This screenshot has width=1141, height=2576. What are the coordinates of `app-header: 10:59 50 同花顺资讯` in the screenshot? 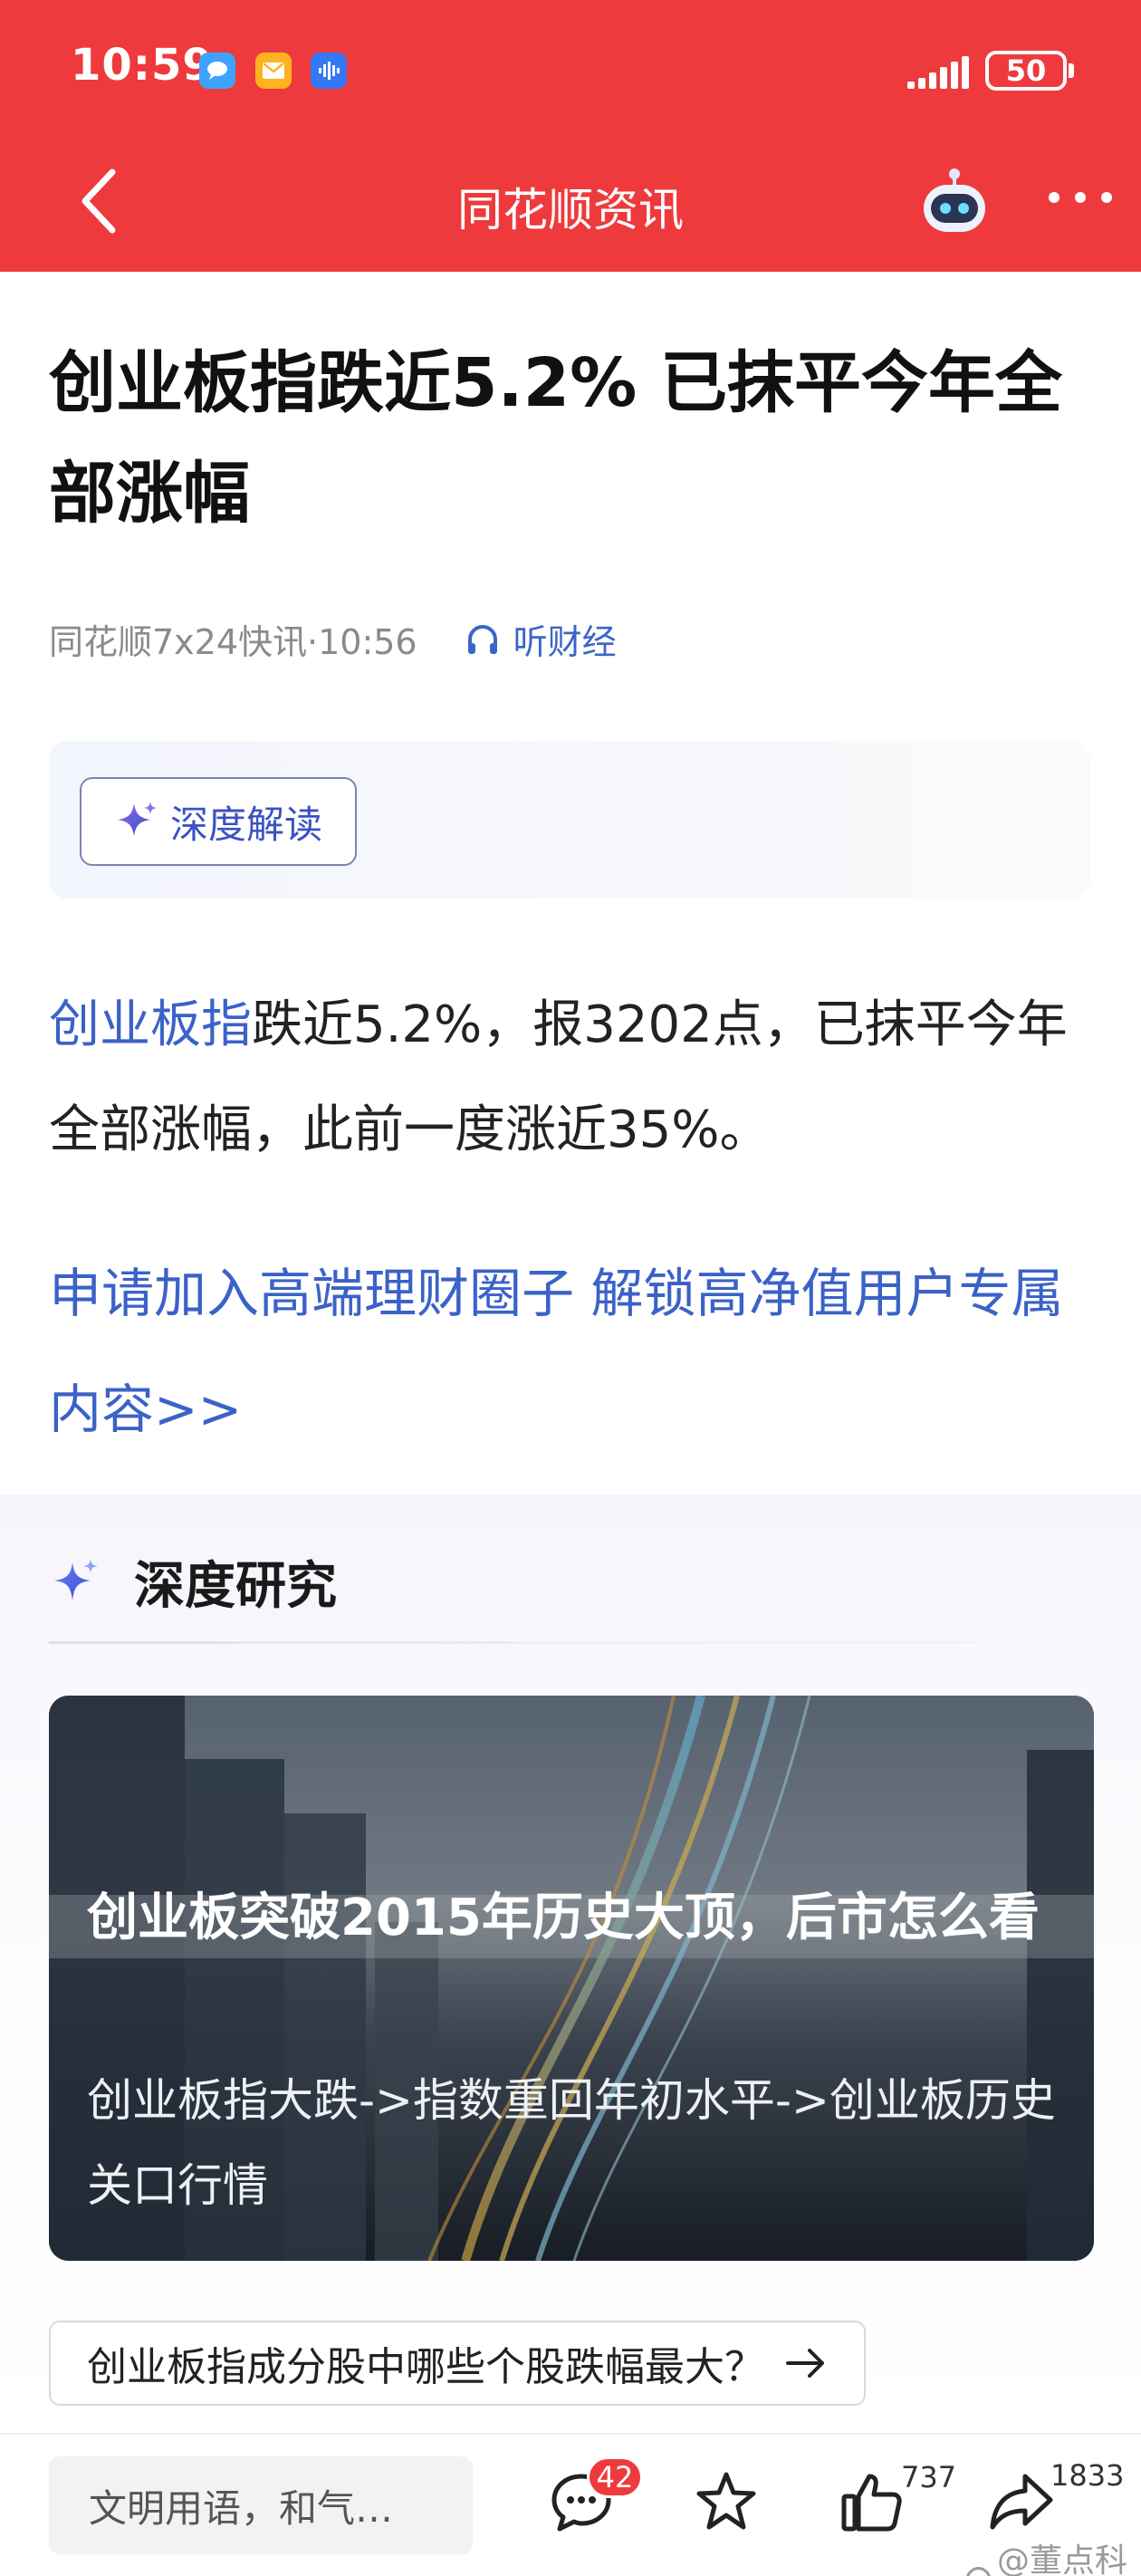 It's located at (570, 136).